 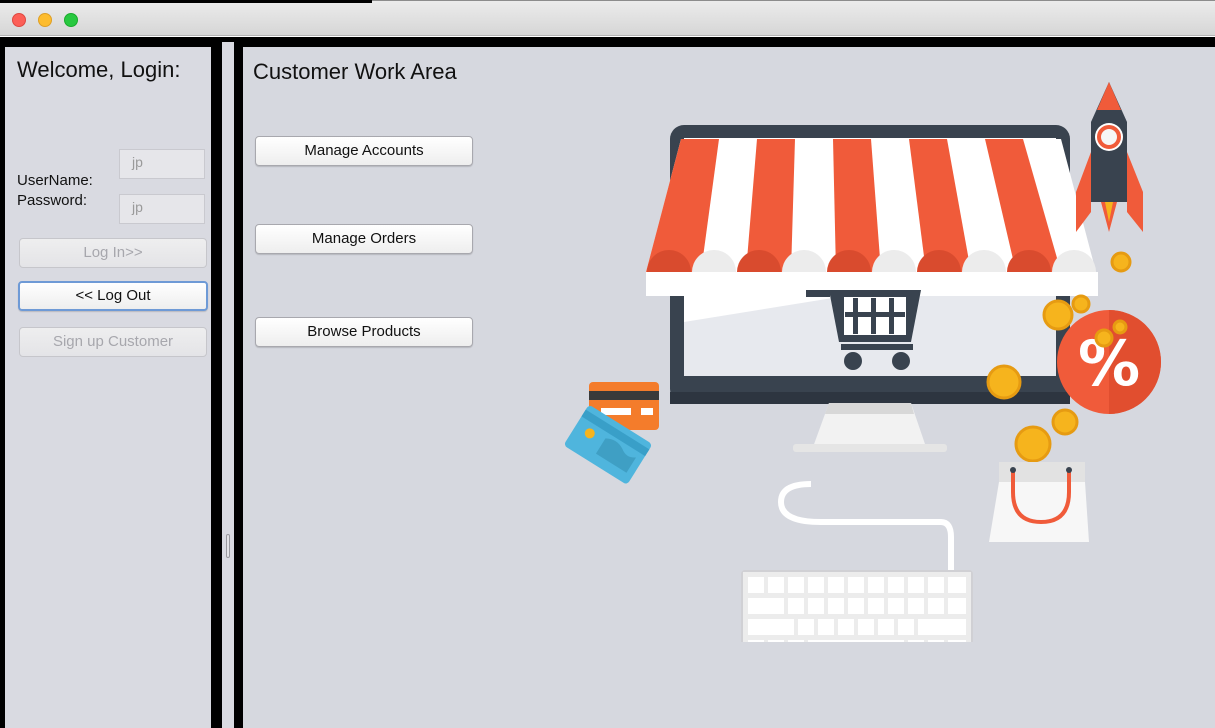 What do you see at coordinates (162, 164) in the screenshot?
I see `username-field: jp` at bounding box center [162, 164].